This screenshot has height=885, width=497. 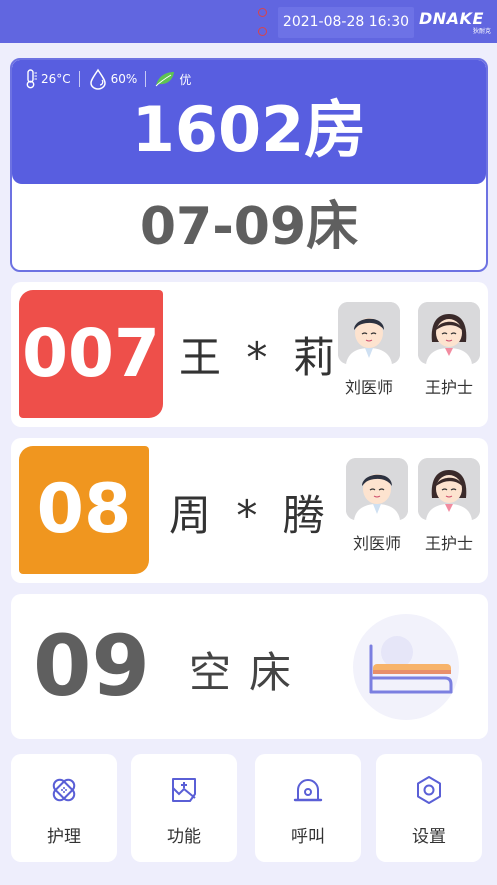 I want to click on bed-range: 07-09床, so click(x=249, y=227).